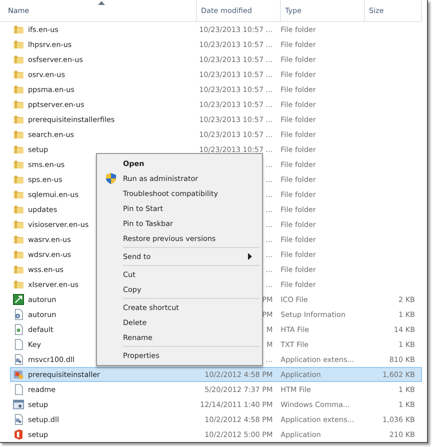  Describe the element at coordinates (250, 256) in the screenshot. I see `submenu-arrow-icon` at that location.